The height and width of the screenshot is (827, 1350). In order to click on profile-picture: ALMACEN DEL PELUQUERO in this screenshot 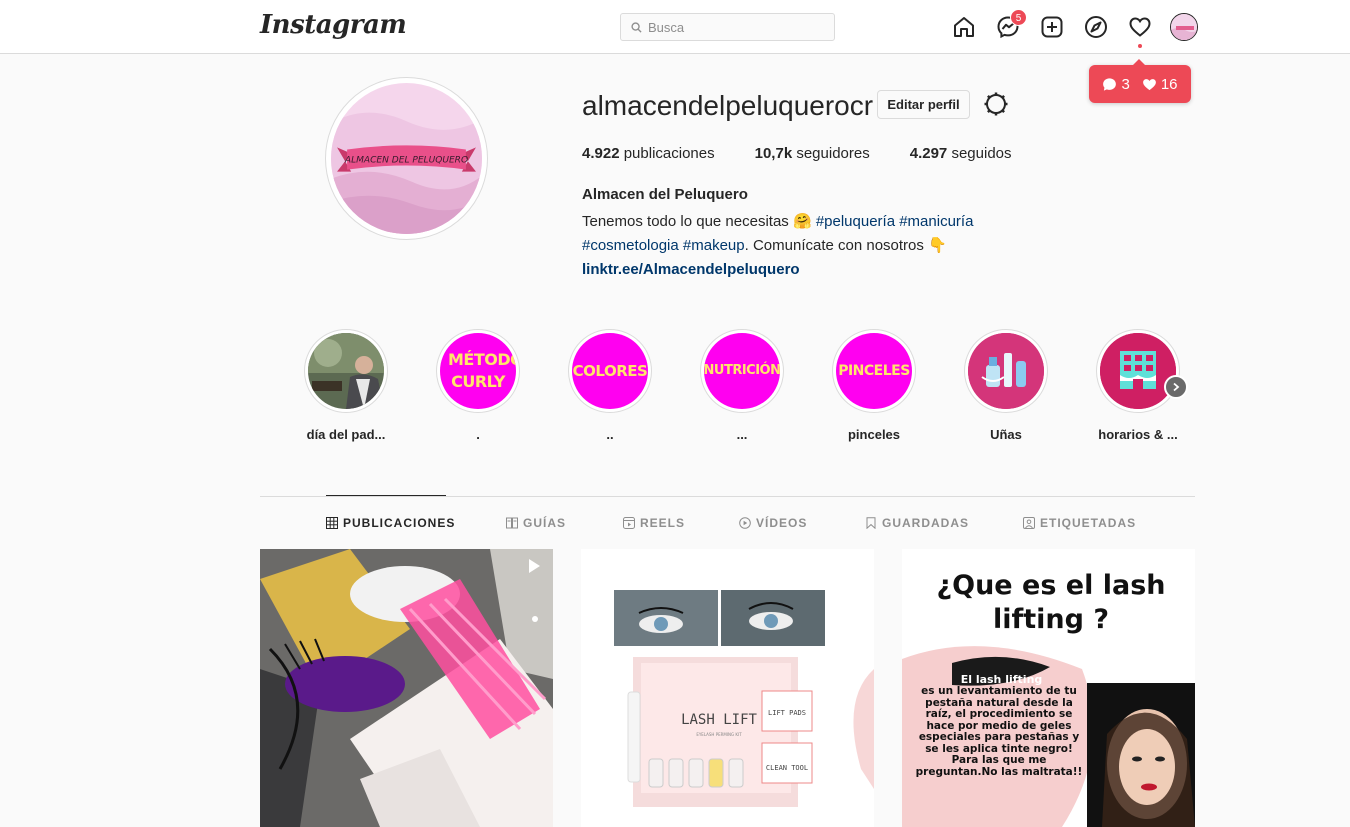, I will do `click(406, 158)`.